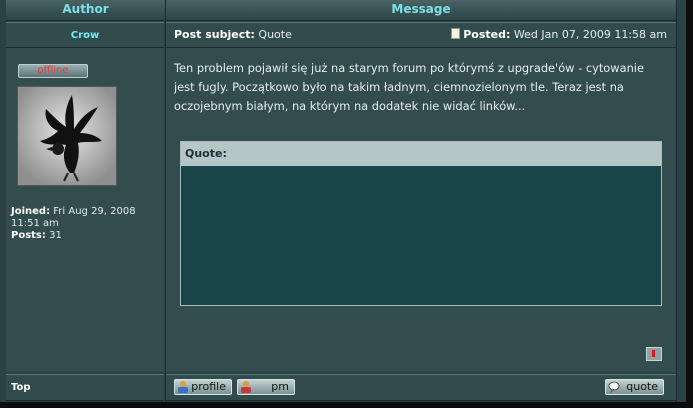 The height and width of the screenshot is (408, 693). Describe the element at coordinates (642, 386) in the screenshot. I see `quote-button-label: quote` at that location.